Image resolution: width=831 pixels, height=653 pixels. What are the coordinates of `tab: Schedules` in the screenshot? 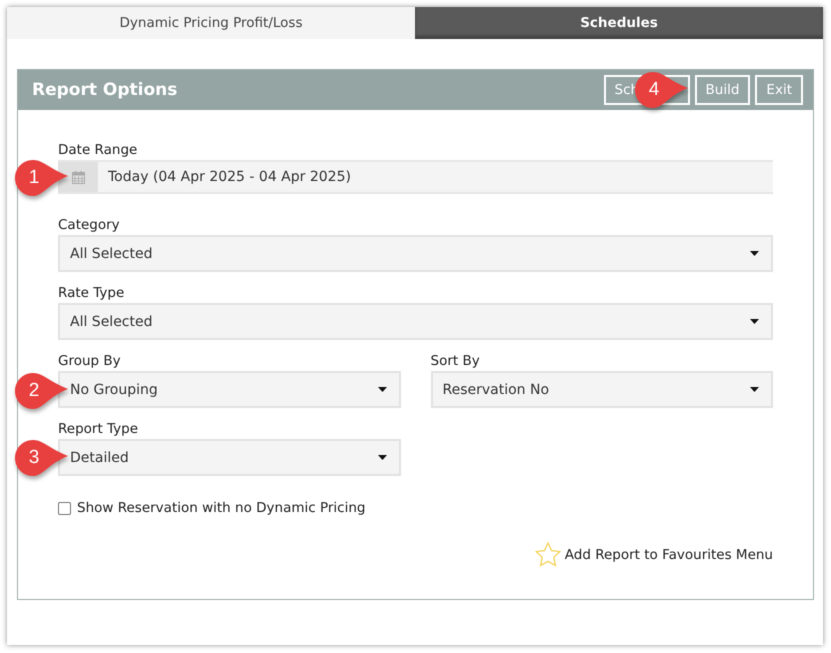 It's located at (619, 23).